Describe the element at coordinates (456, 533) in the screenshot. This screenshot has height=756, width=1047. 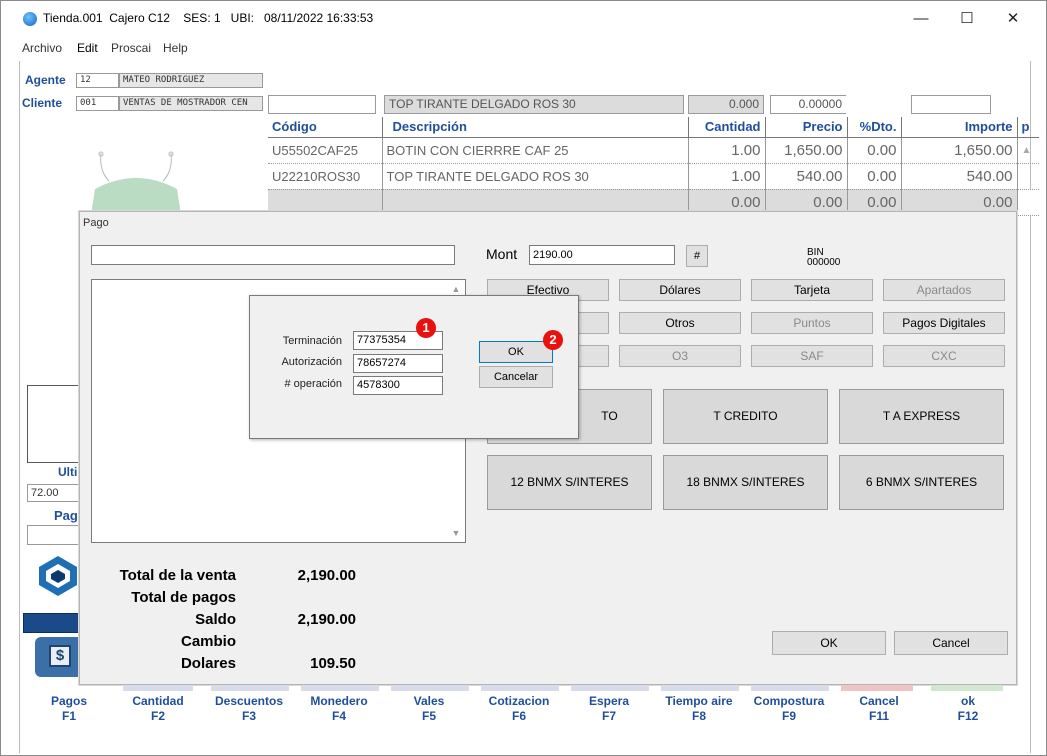
I see `list-scroll-down-icon: ▼` at that location.